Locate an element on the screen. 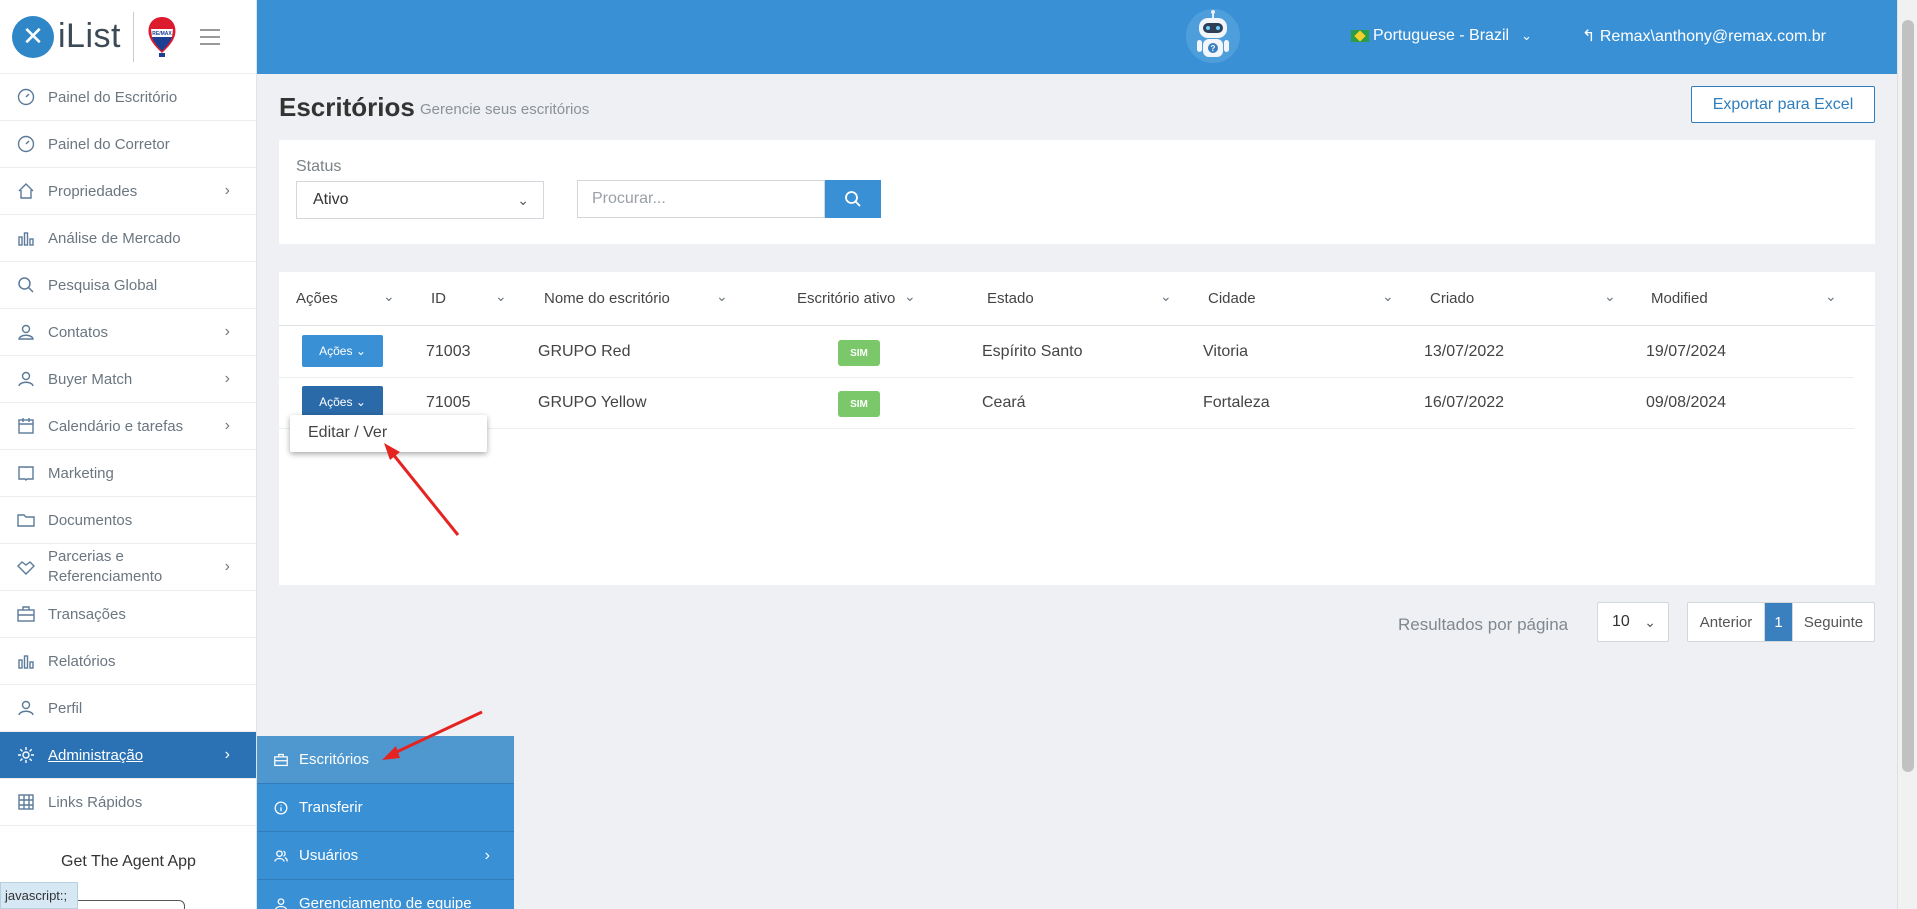 The width and height of the screenshot is (1917, 909). contacts-icon is located at coordinates (26, 332).